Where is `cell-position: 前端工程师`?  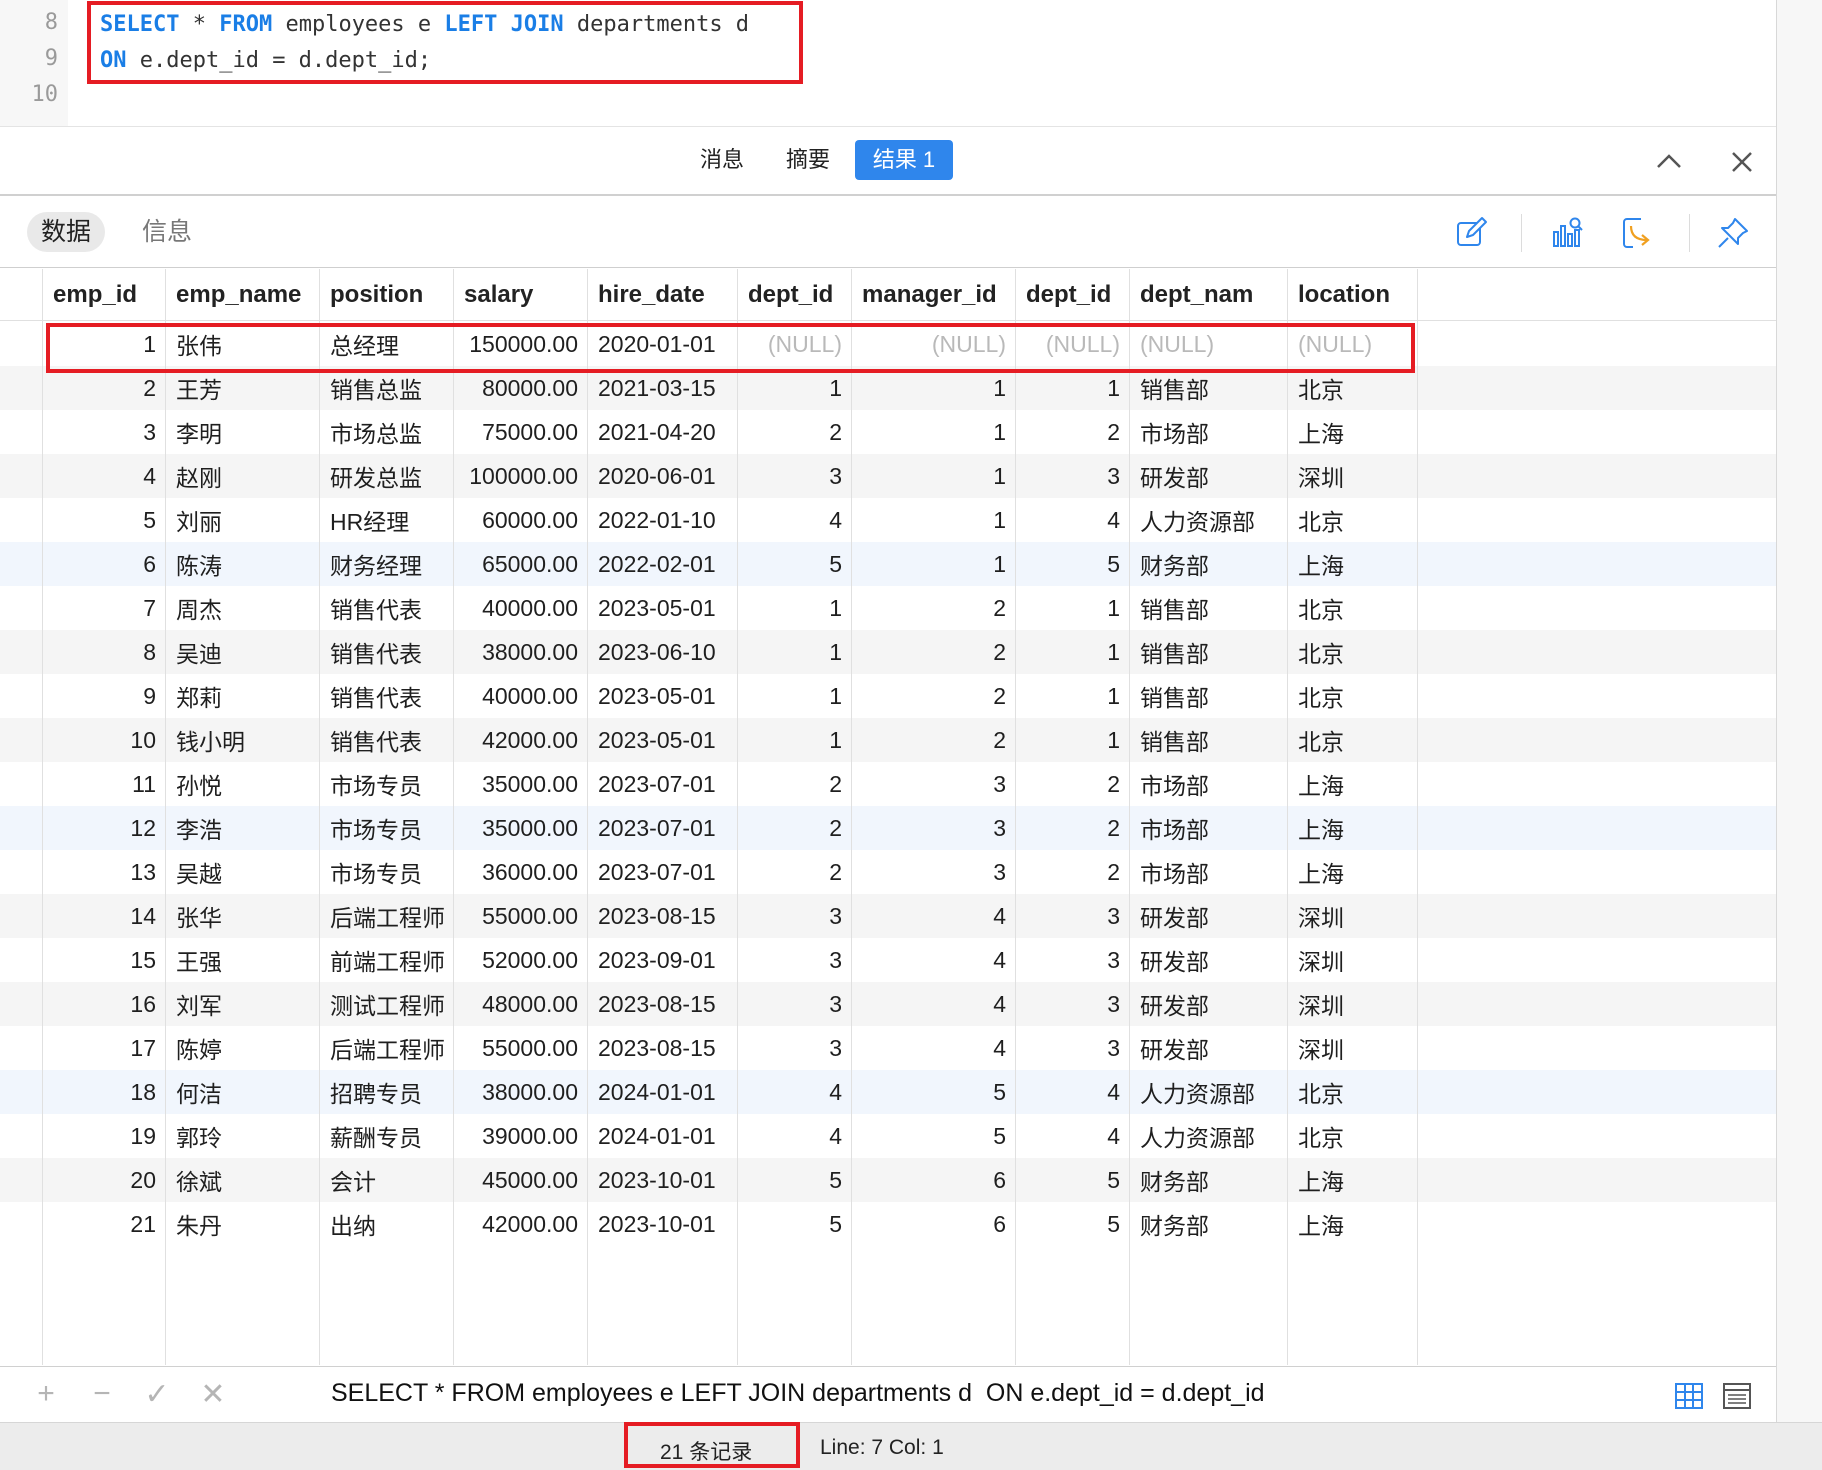
cell-position: 前端工程师 is located at coordinates (387, 960).